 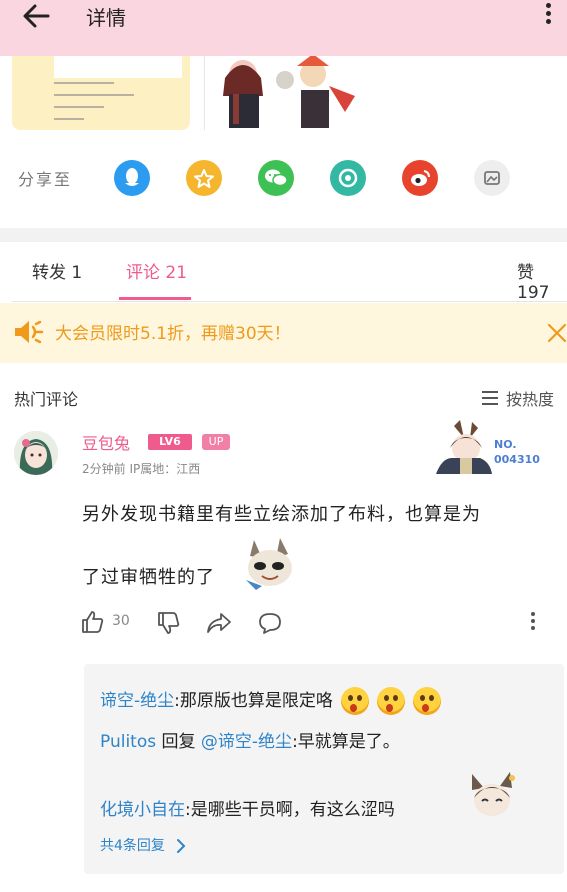 I want to click on share-icon, so click(x=219, y=623).